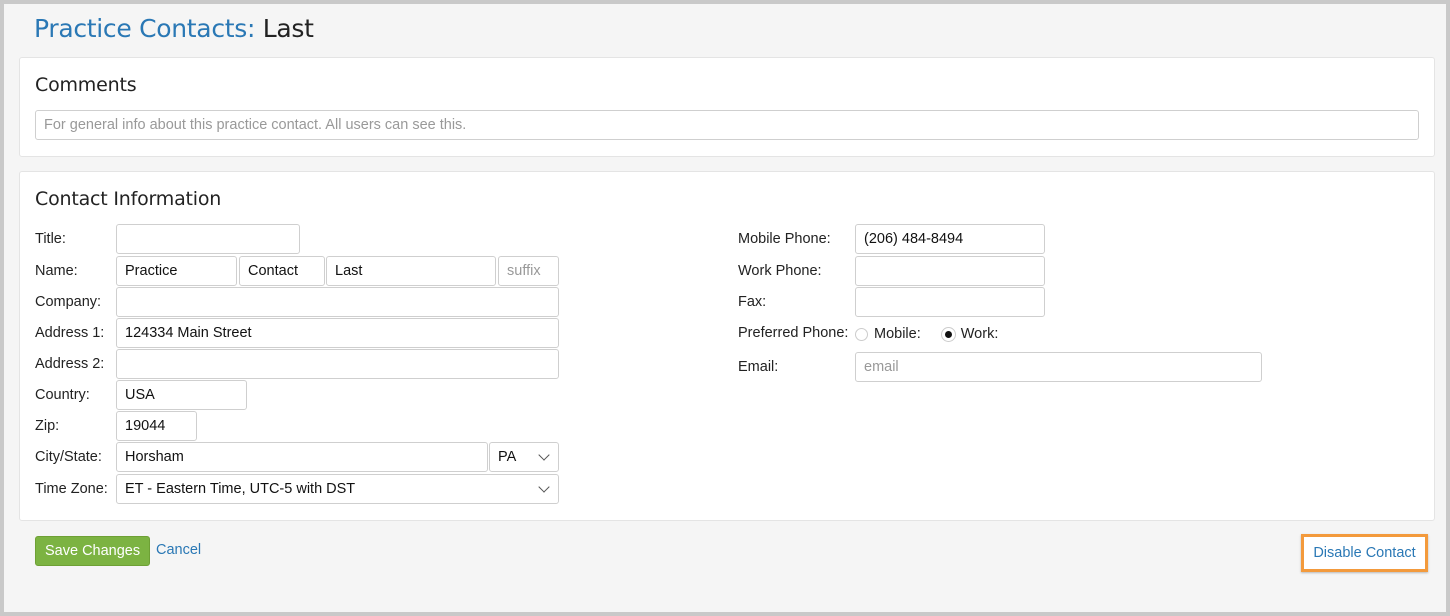  I want to click on page-title: Practice Contacts: Last, so click(174, 28).